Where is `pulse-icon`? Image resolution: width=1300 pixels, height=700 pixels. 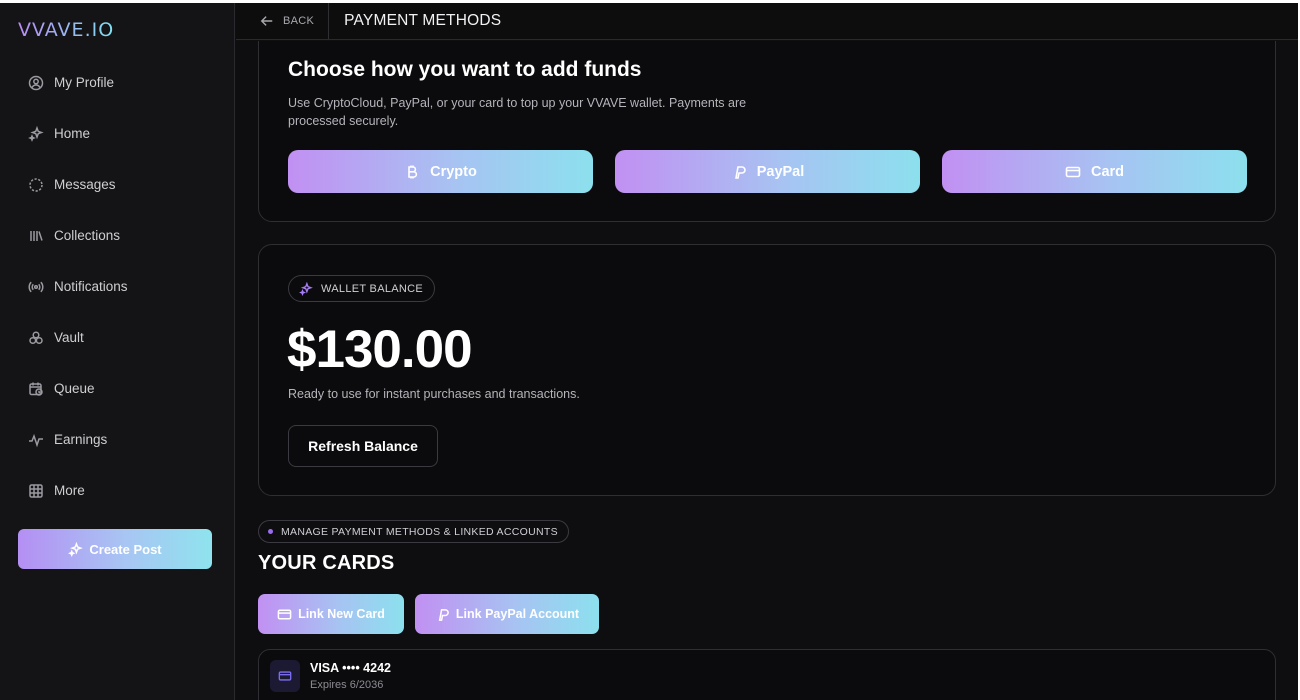
pulse-icon is located at coordinates (36, 440).